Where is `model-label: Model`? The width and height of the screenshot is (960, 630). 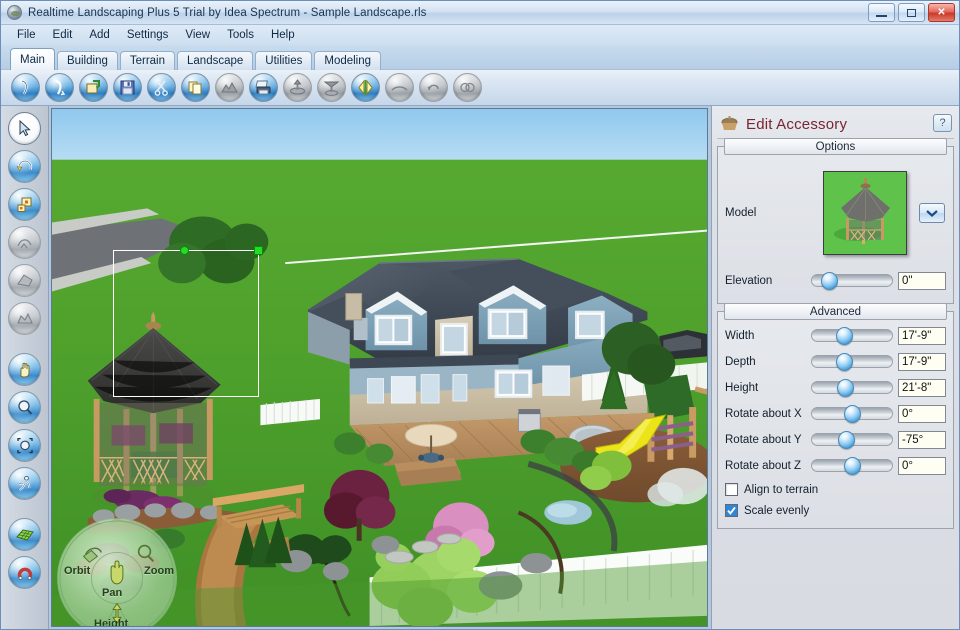
model-label: Model is located at coordinates (741, 213).